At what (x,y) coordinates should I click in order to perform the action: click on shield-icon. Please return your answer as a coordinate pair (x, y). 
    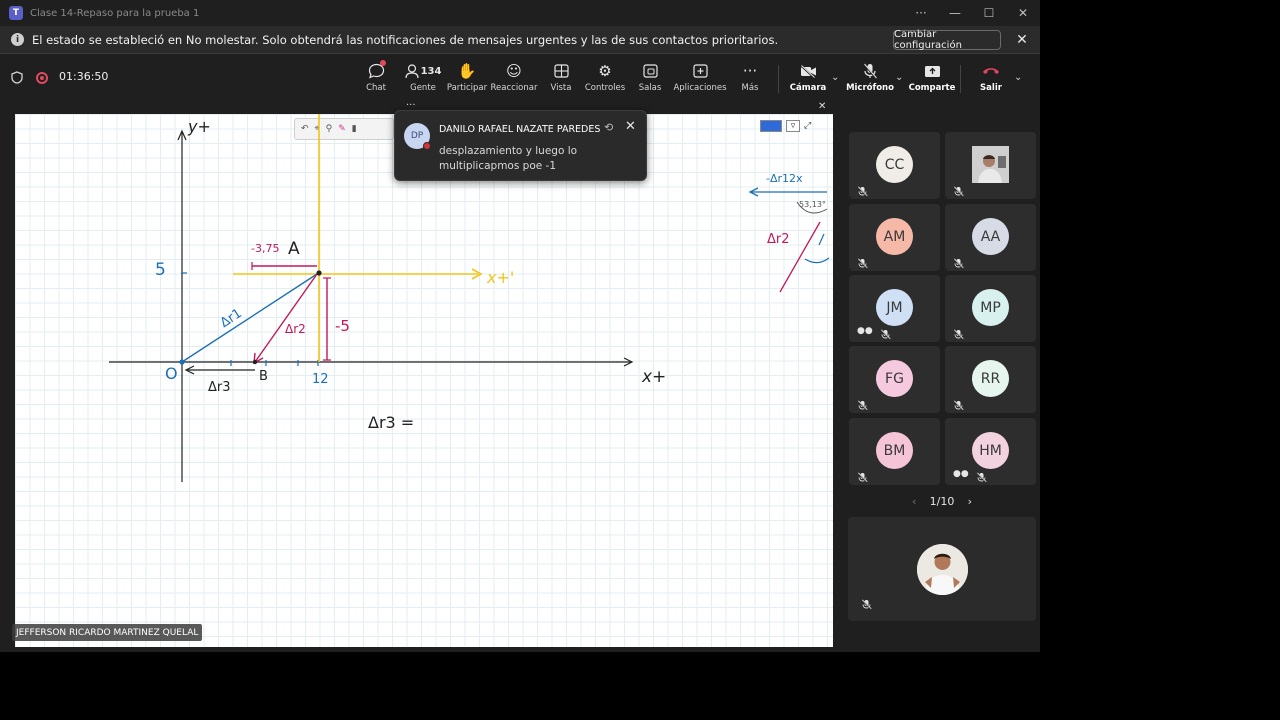
    Looking at the image, I should click on (17, 77).